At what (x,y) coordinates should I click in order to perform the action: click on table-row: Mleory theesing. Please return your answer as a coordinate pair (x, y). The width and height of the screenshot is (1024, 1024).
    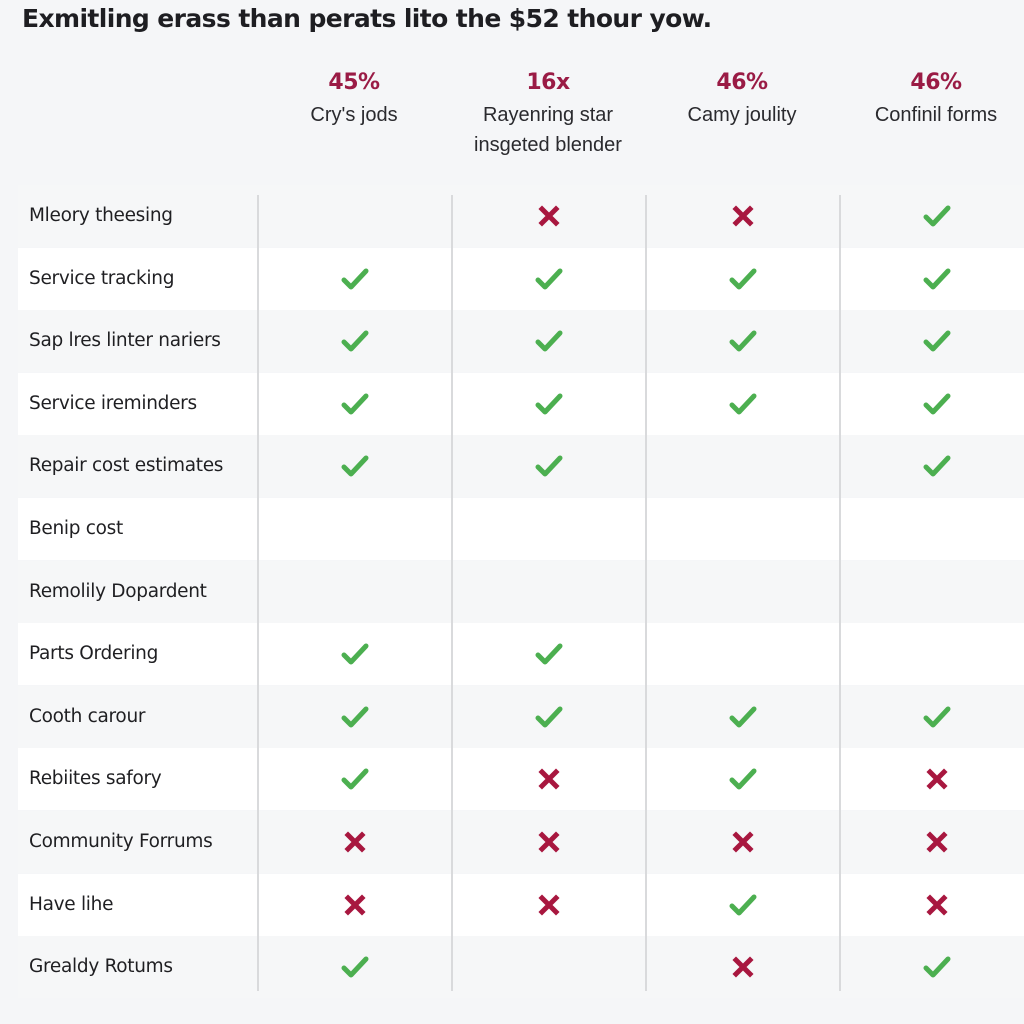
    Looking at the image, I should click on (521, 216).